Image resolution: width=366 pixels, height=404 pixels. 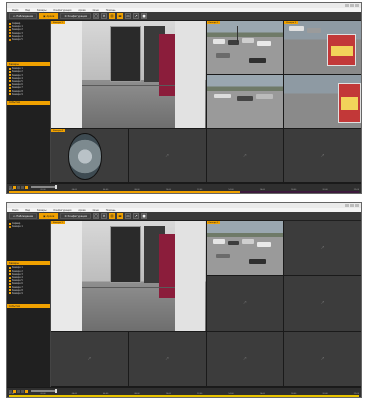 What do you see at coordinates (44, 16) in the screenshot?
I see `archive-icon: ▣` at bounding box center [44, 16].